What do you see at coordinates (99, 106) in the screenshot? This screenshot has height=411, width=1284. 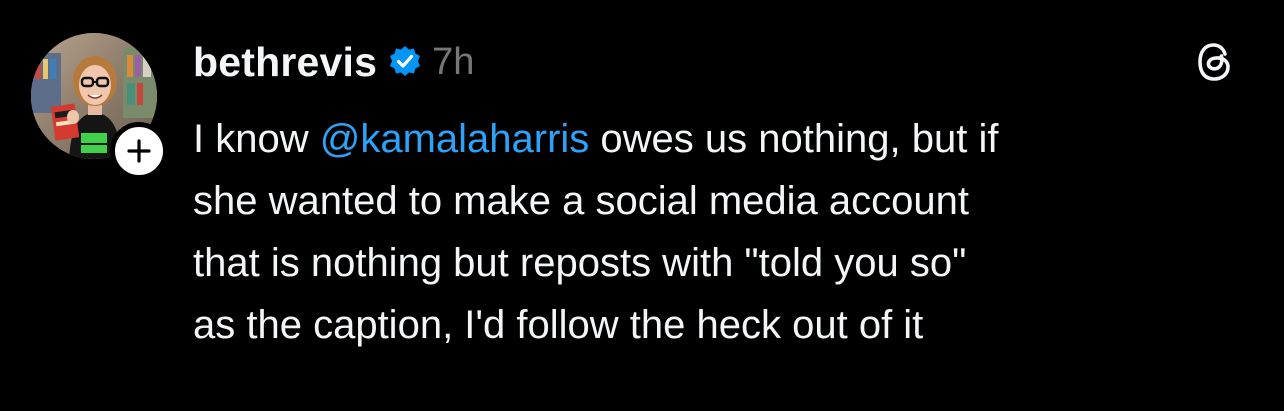 I see `avatar-container` at bounding box center [99, 106].